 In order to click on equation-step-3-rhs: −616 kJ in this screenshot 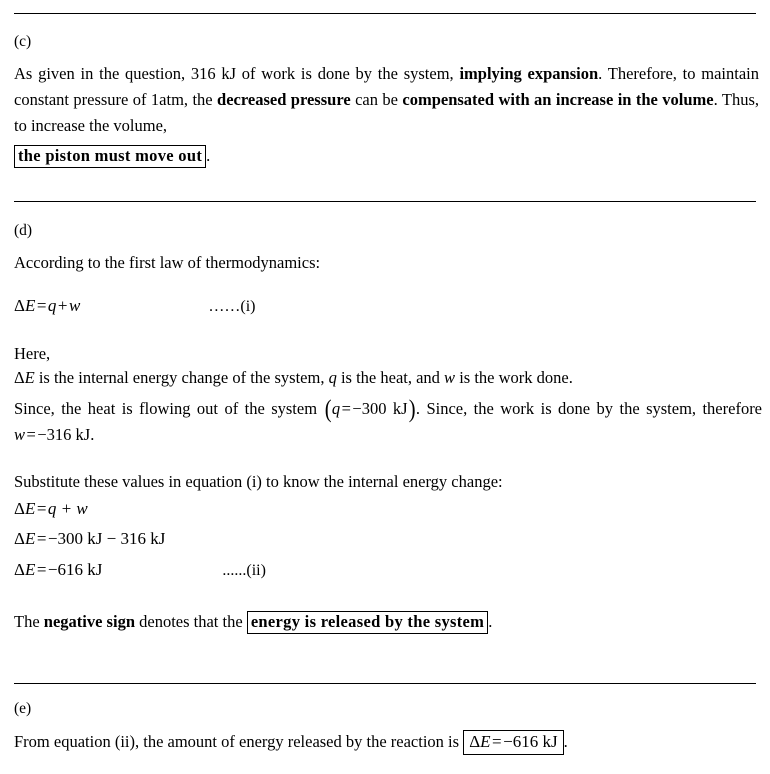, I will do `click(75, 570)`.